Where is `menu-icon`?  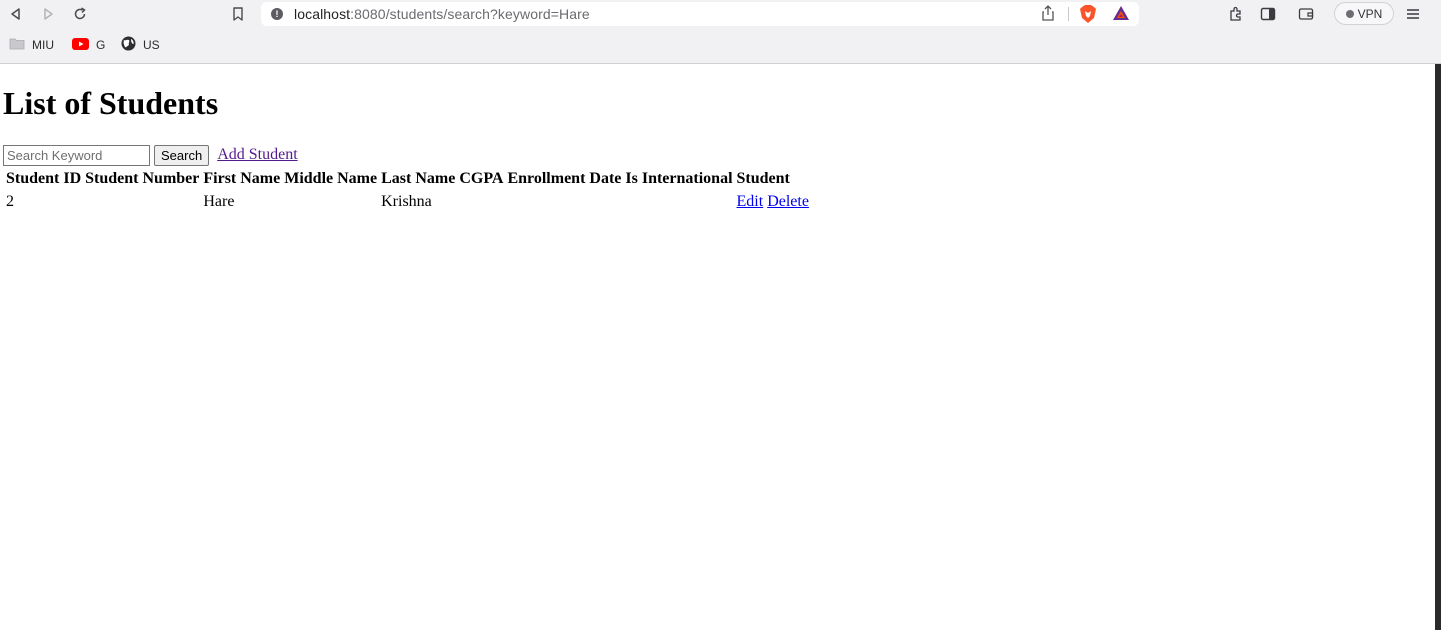 menu-icon is located at coordinates (1413, 14).